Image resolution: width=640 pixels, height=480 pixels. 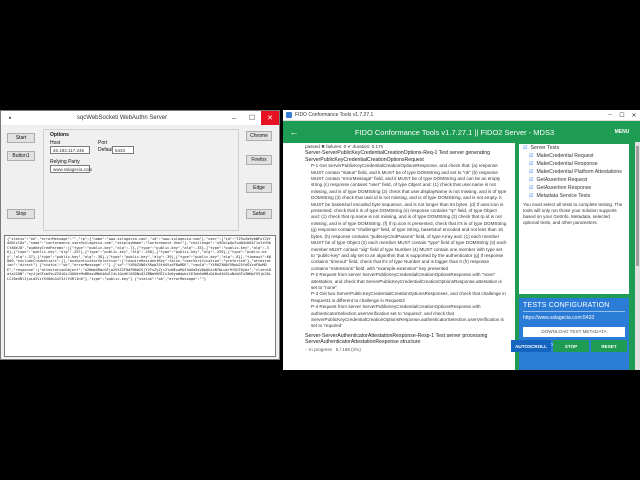 I want to click on back-arrow-icon: ←, so click(x=294, y=132).